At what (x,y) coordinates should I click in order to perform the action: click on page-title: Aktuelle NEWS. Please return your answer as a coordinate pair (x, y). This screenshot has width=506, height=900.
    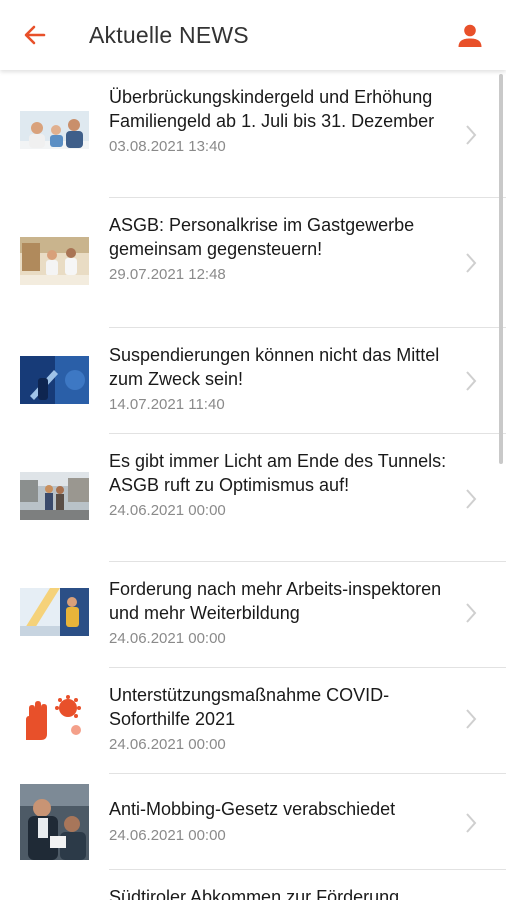
    Looking at the image, I should click on (169, 35).